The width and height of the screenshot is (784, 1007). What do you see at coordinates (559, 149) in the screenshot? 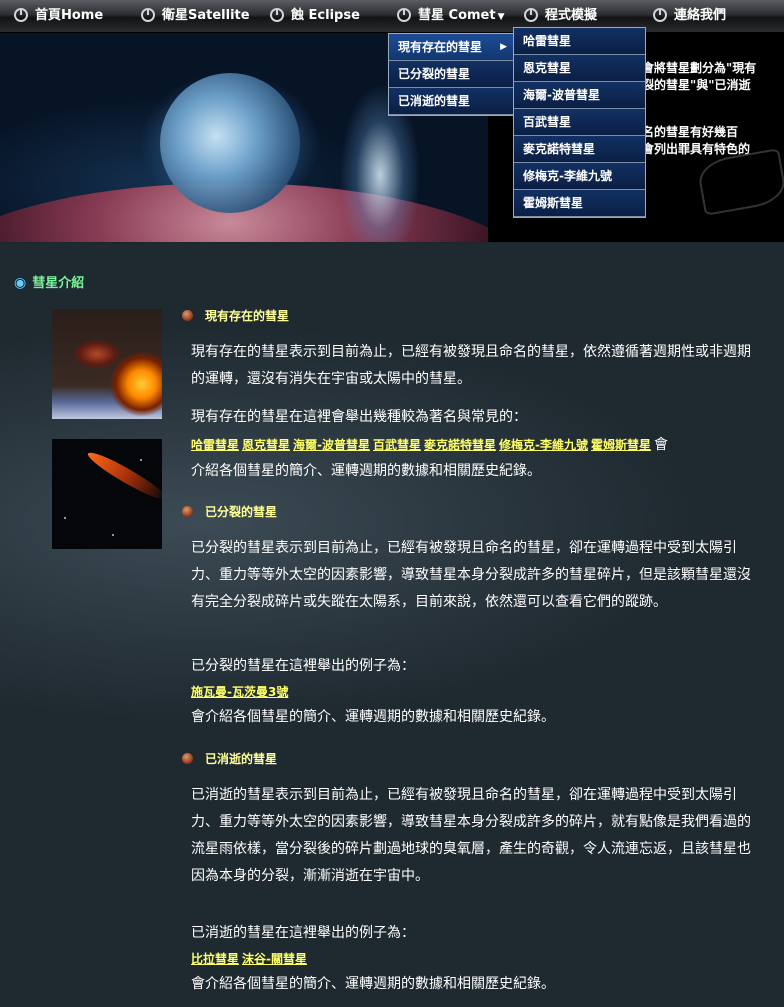
I see `submenu-item-label: 麥克諾特彗星` at bounding box center [559, 149].